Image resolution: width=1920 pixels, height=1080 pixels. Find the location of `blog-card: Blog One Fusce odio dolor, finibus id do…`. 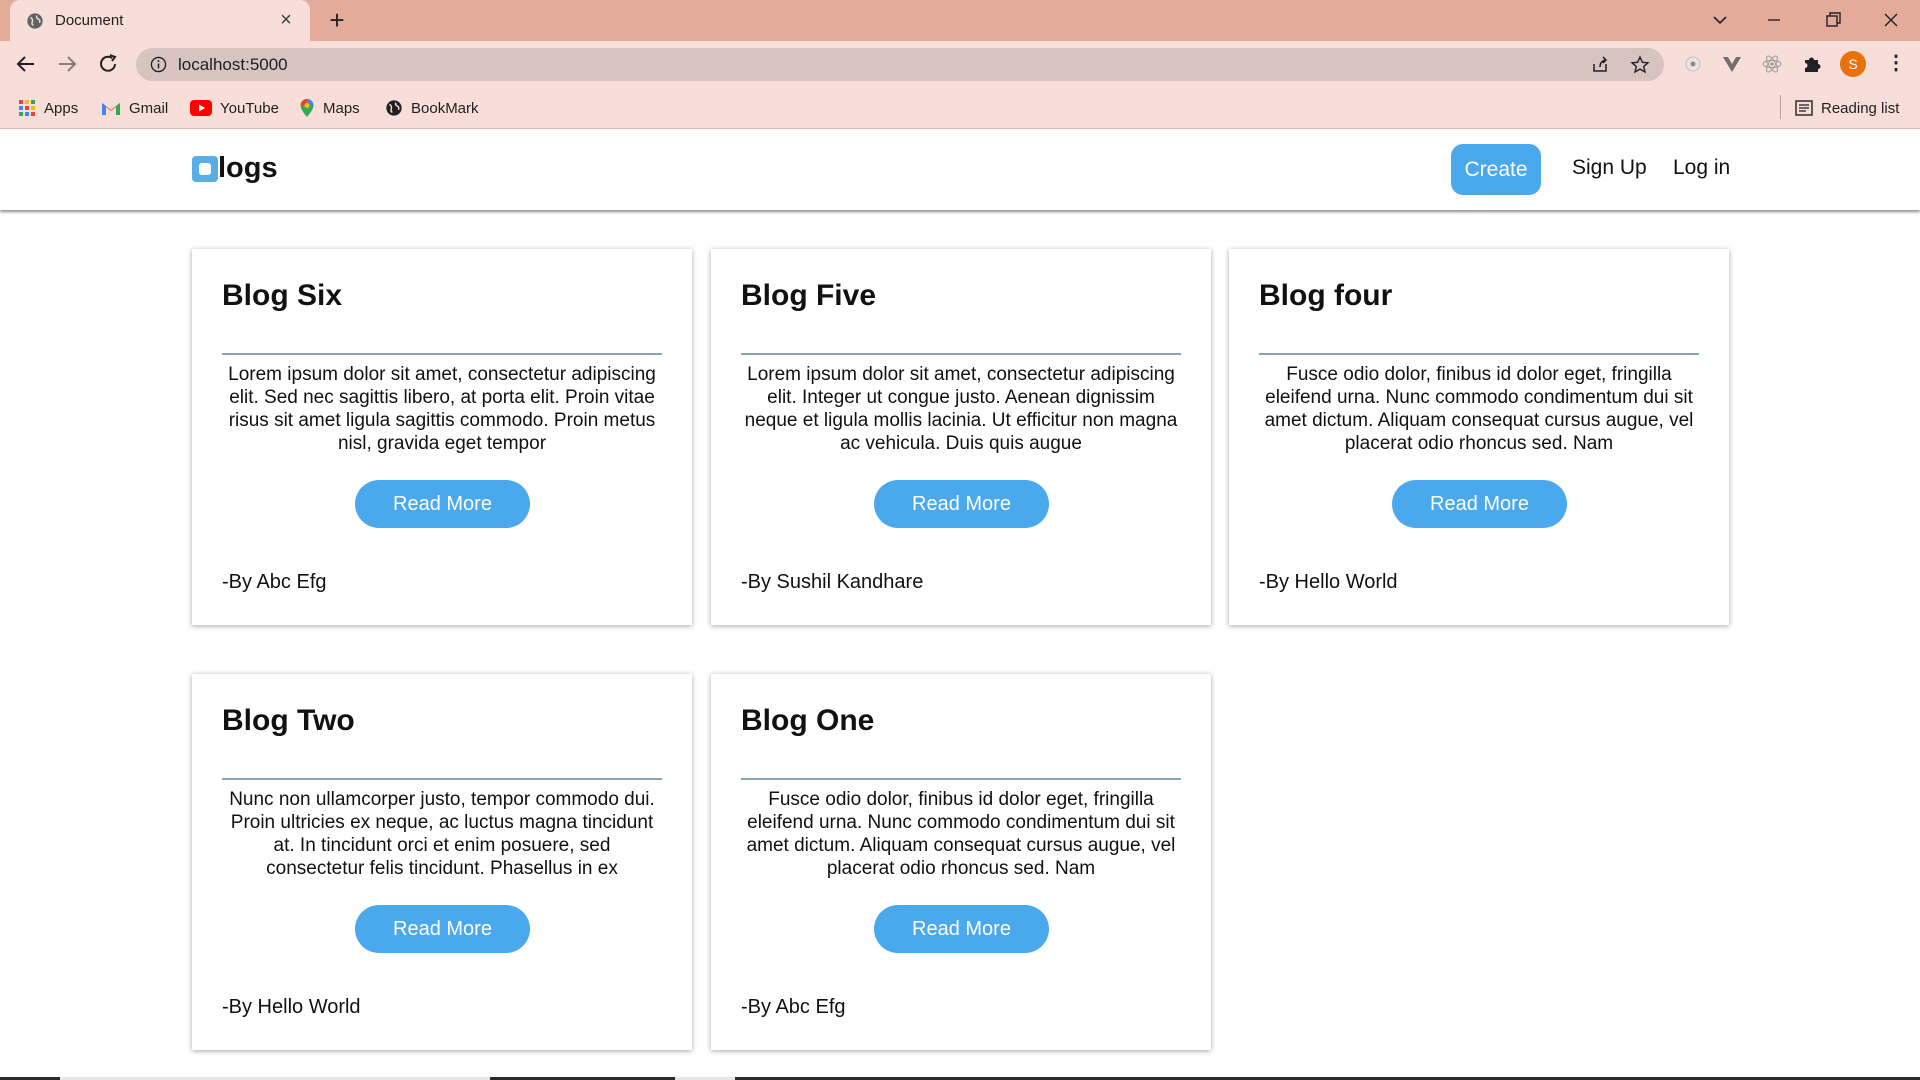

blog-card: Blog One Fusce odio dolor, finibus id do… is located at coordinates (961, 862).